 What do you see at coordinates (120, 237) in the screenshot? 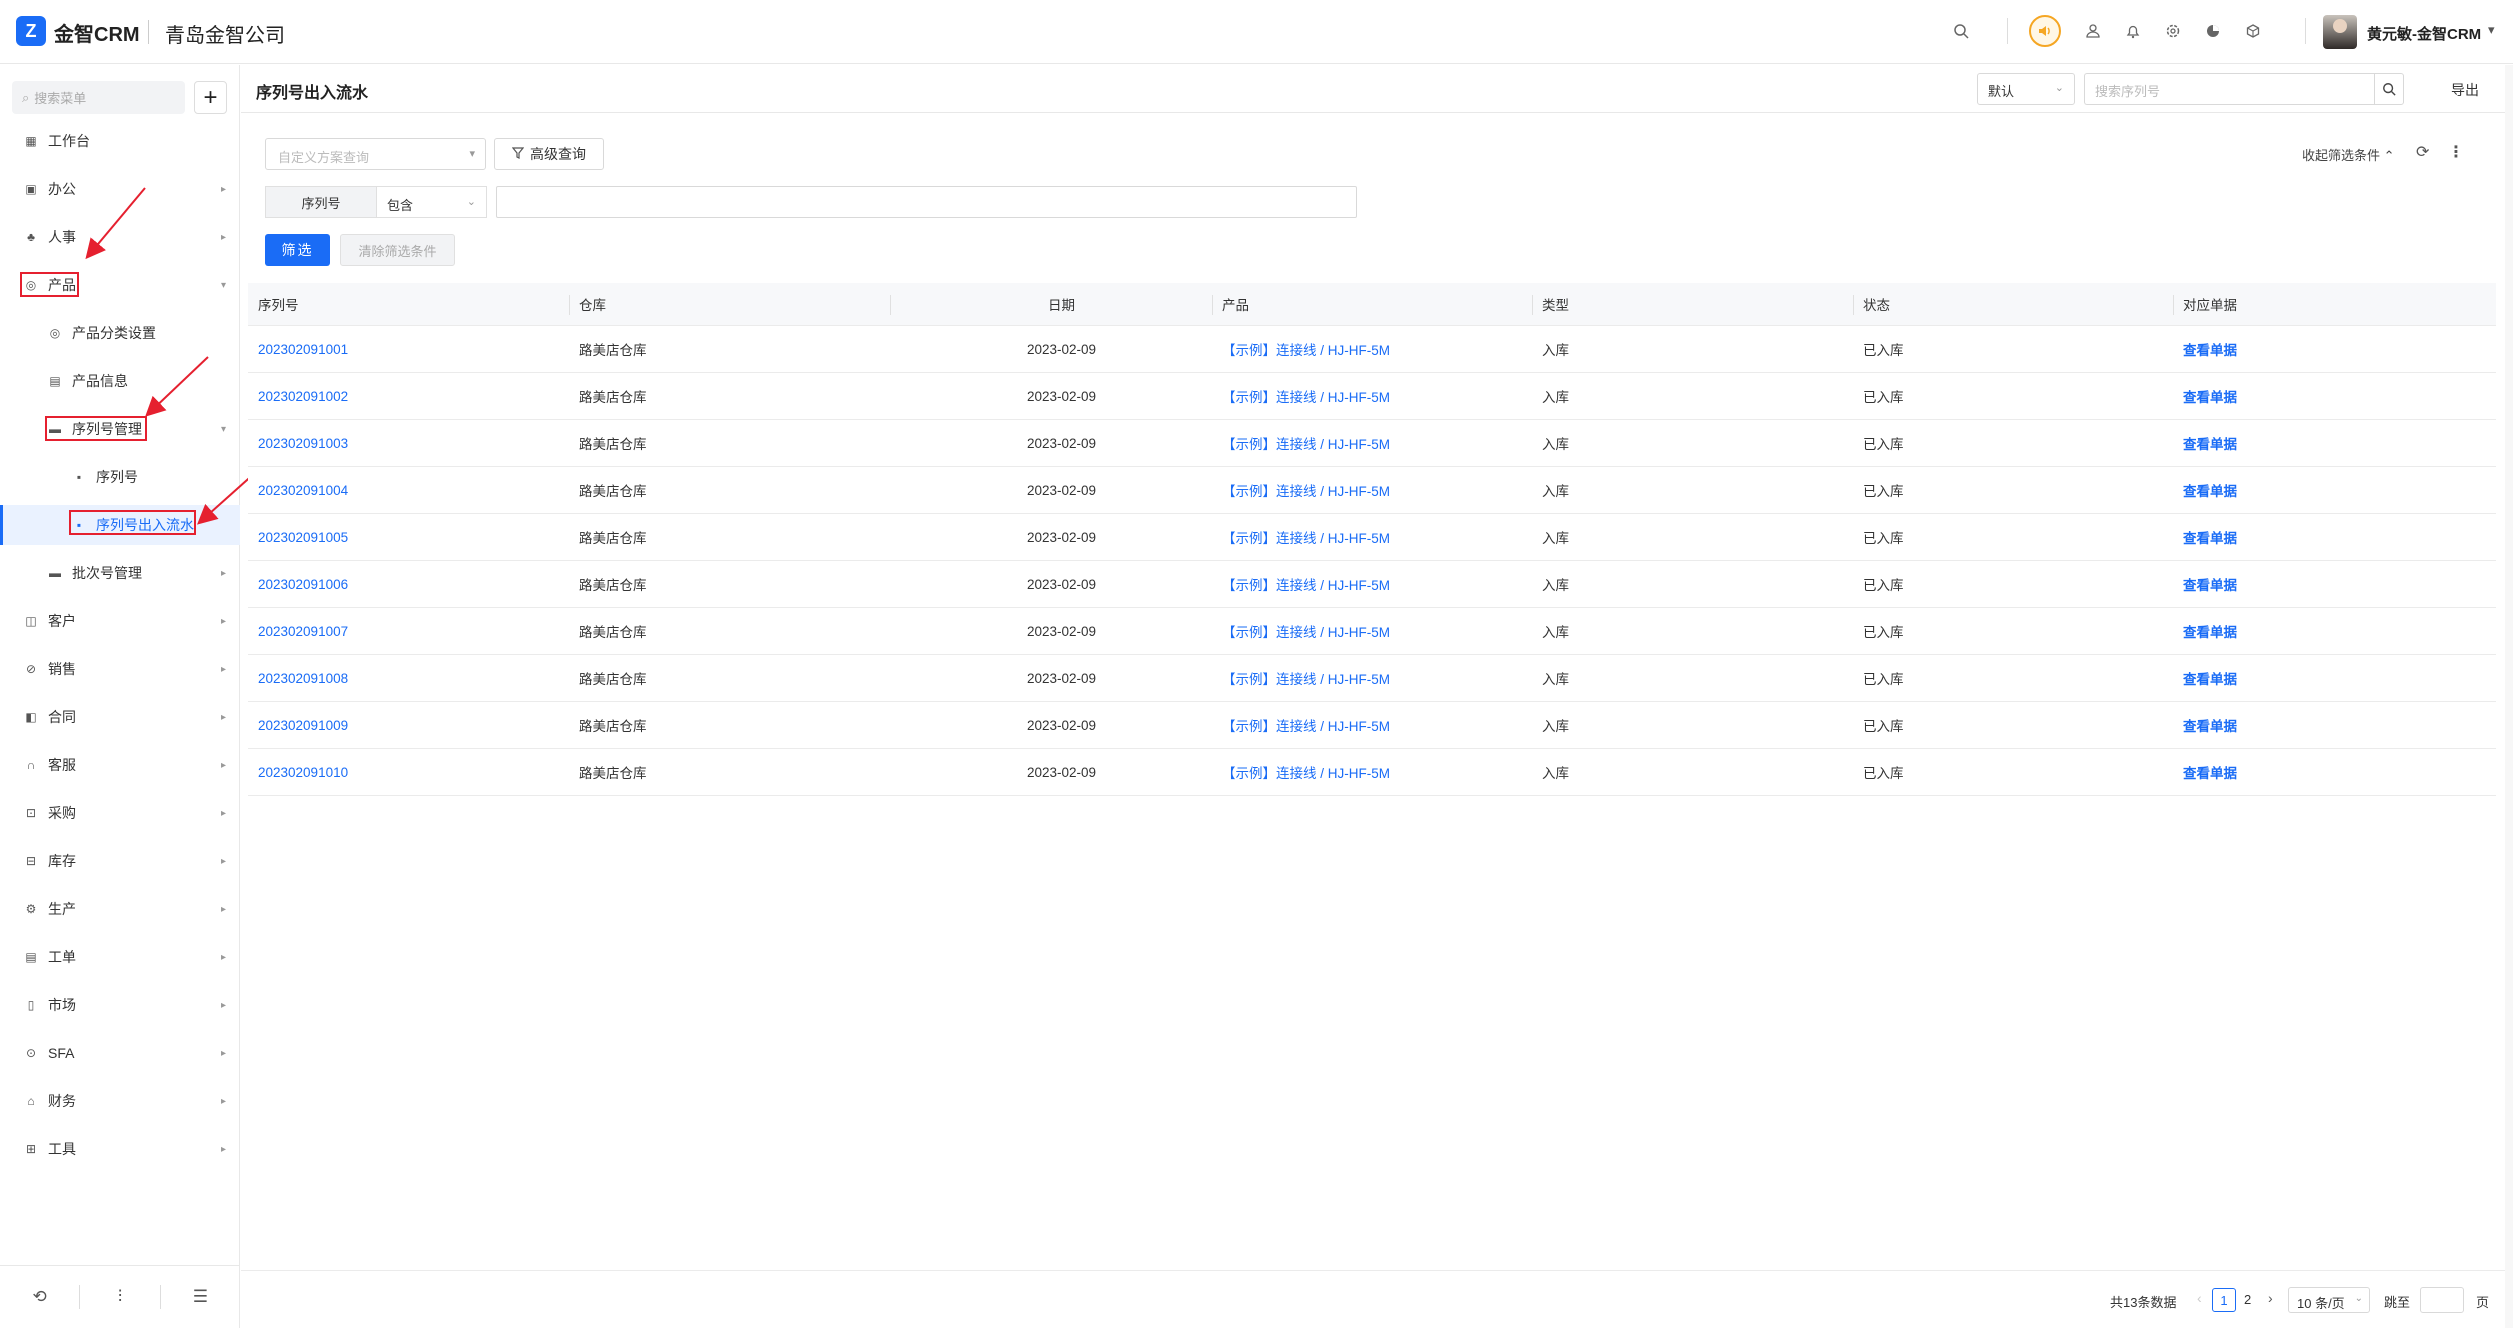
I see `sidebar-item-hr: ♣ 人事 ▸` at bounding box center [120, 237].